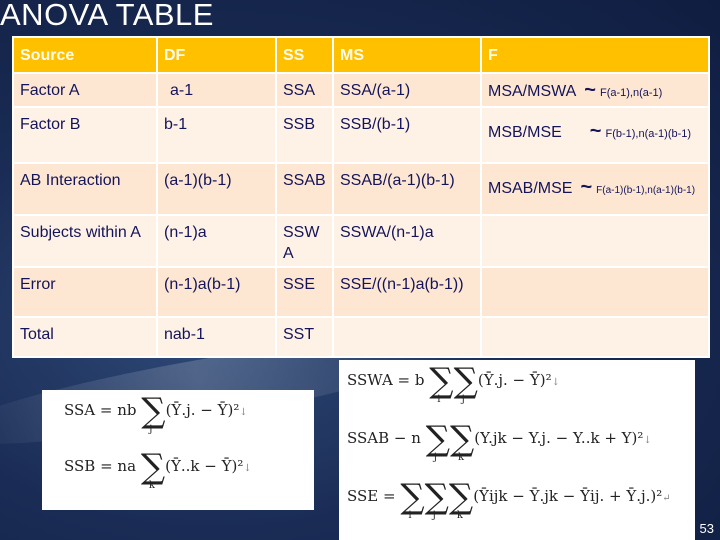 This screenshot has height=540, width=720. What do you see at coordinates (407, 189) in the screenshot?
I see `cell-ms: SSAB/(a-1)(b-1)` at bounding box center [407, 189].